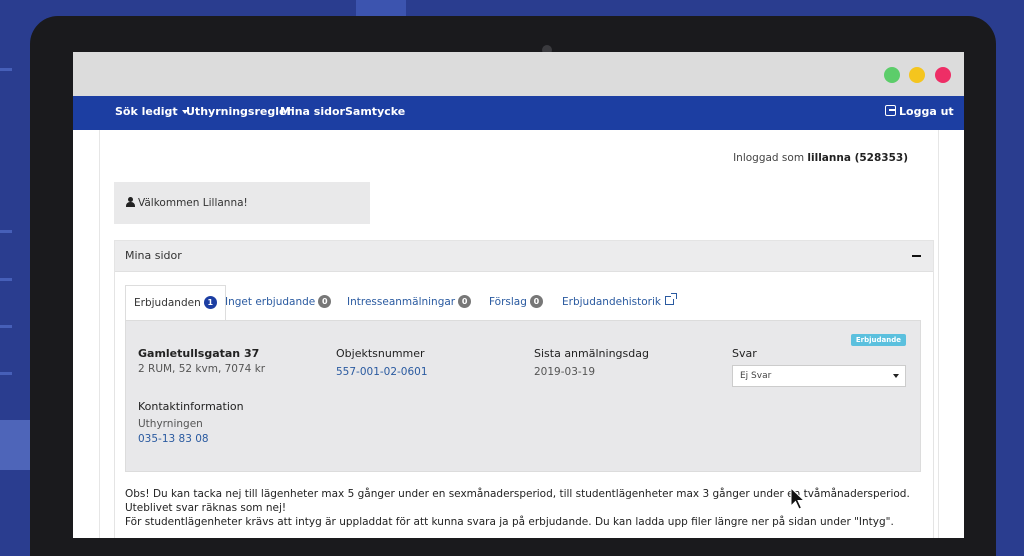  What do you see at coordinates (516, 303) in the screenshot?
I see `tab-forslag: Förslag 0` at bounding box center [516, 303].